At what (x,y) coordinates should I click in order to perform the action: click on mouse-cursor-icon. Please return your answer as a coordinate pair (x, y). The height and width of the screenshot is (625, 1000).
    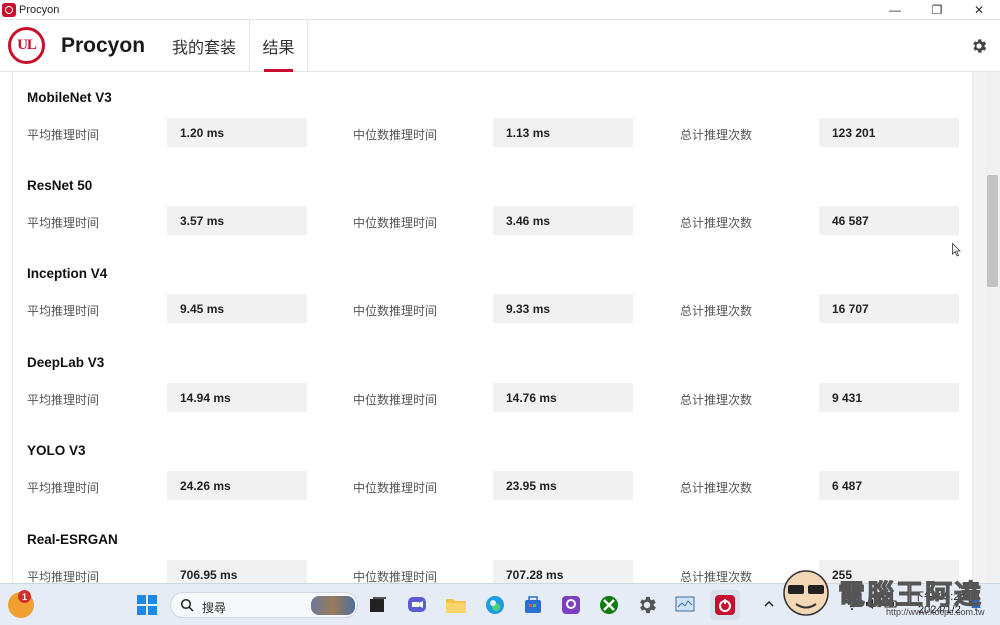
    Looking at the image, I should click on (956, 250).